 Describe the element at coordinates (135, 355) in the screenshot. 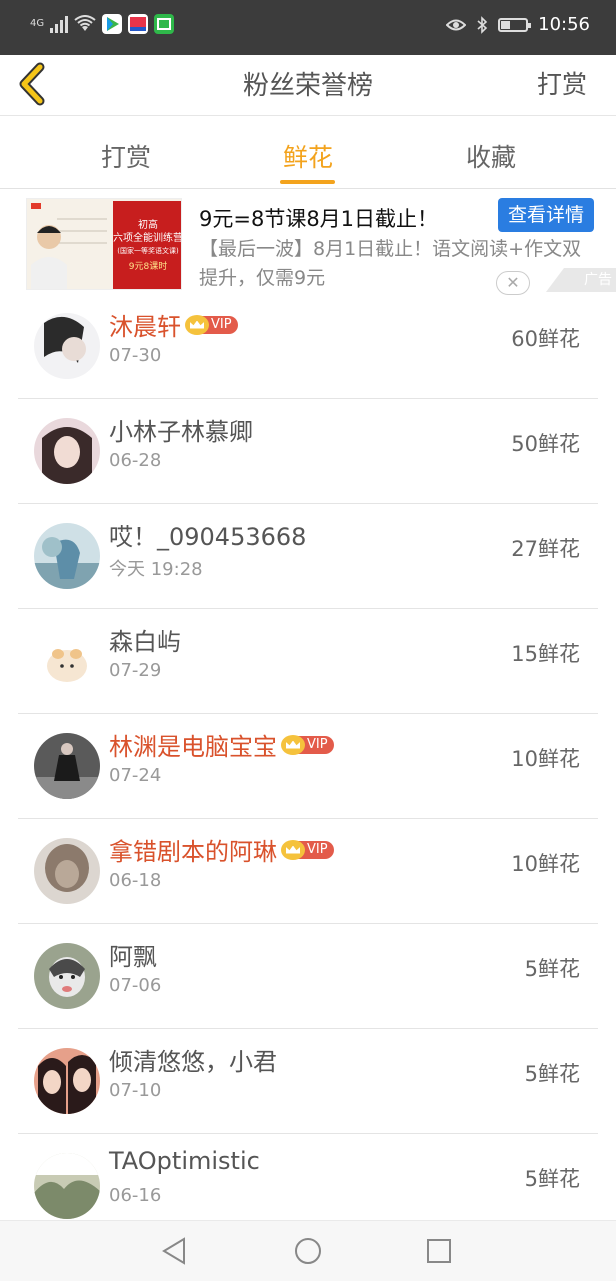

I see `fan-date: 07-30` at that location.